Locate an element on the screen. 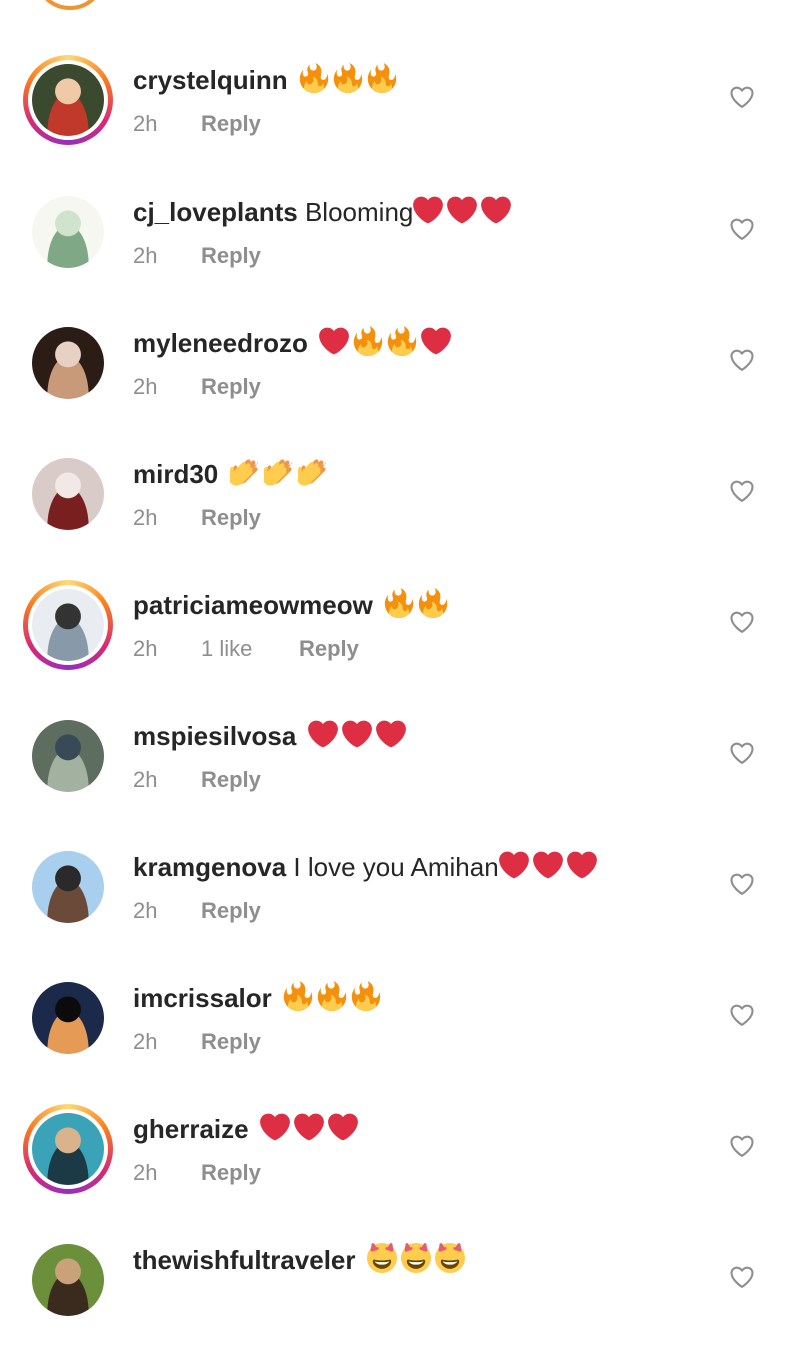 This screenshot has height=1366, width=800. comment-username: patriciameowmeow is located at coordinates (253, 605).